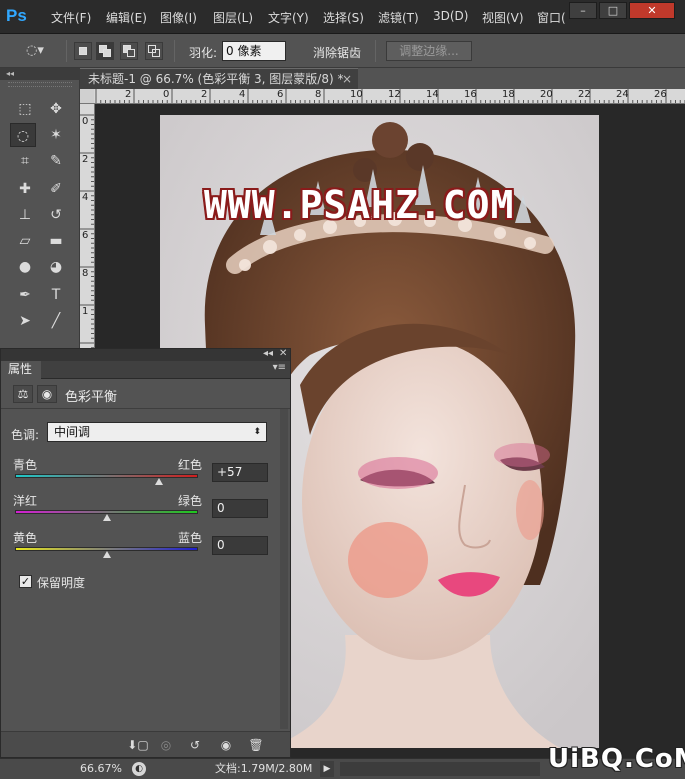  I want to click on preserve-luminosity: ✓ 保留明度, so click(79, 582).